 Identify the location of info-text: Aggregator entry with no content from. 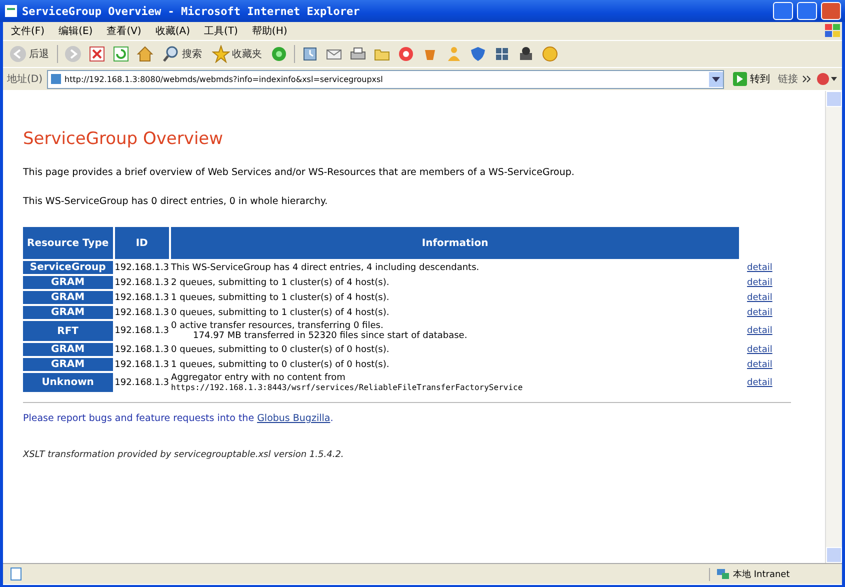
(258, 378).